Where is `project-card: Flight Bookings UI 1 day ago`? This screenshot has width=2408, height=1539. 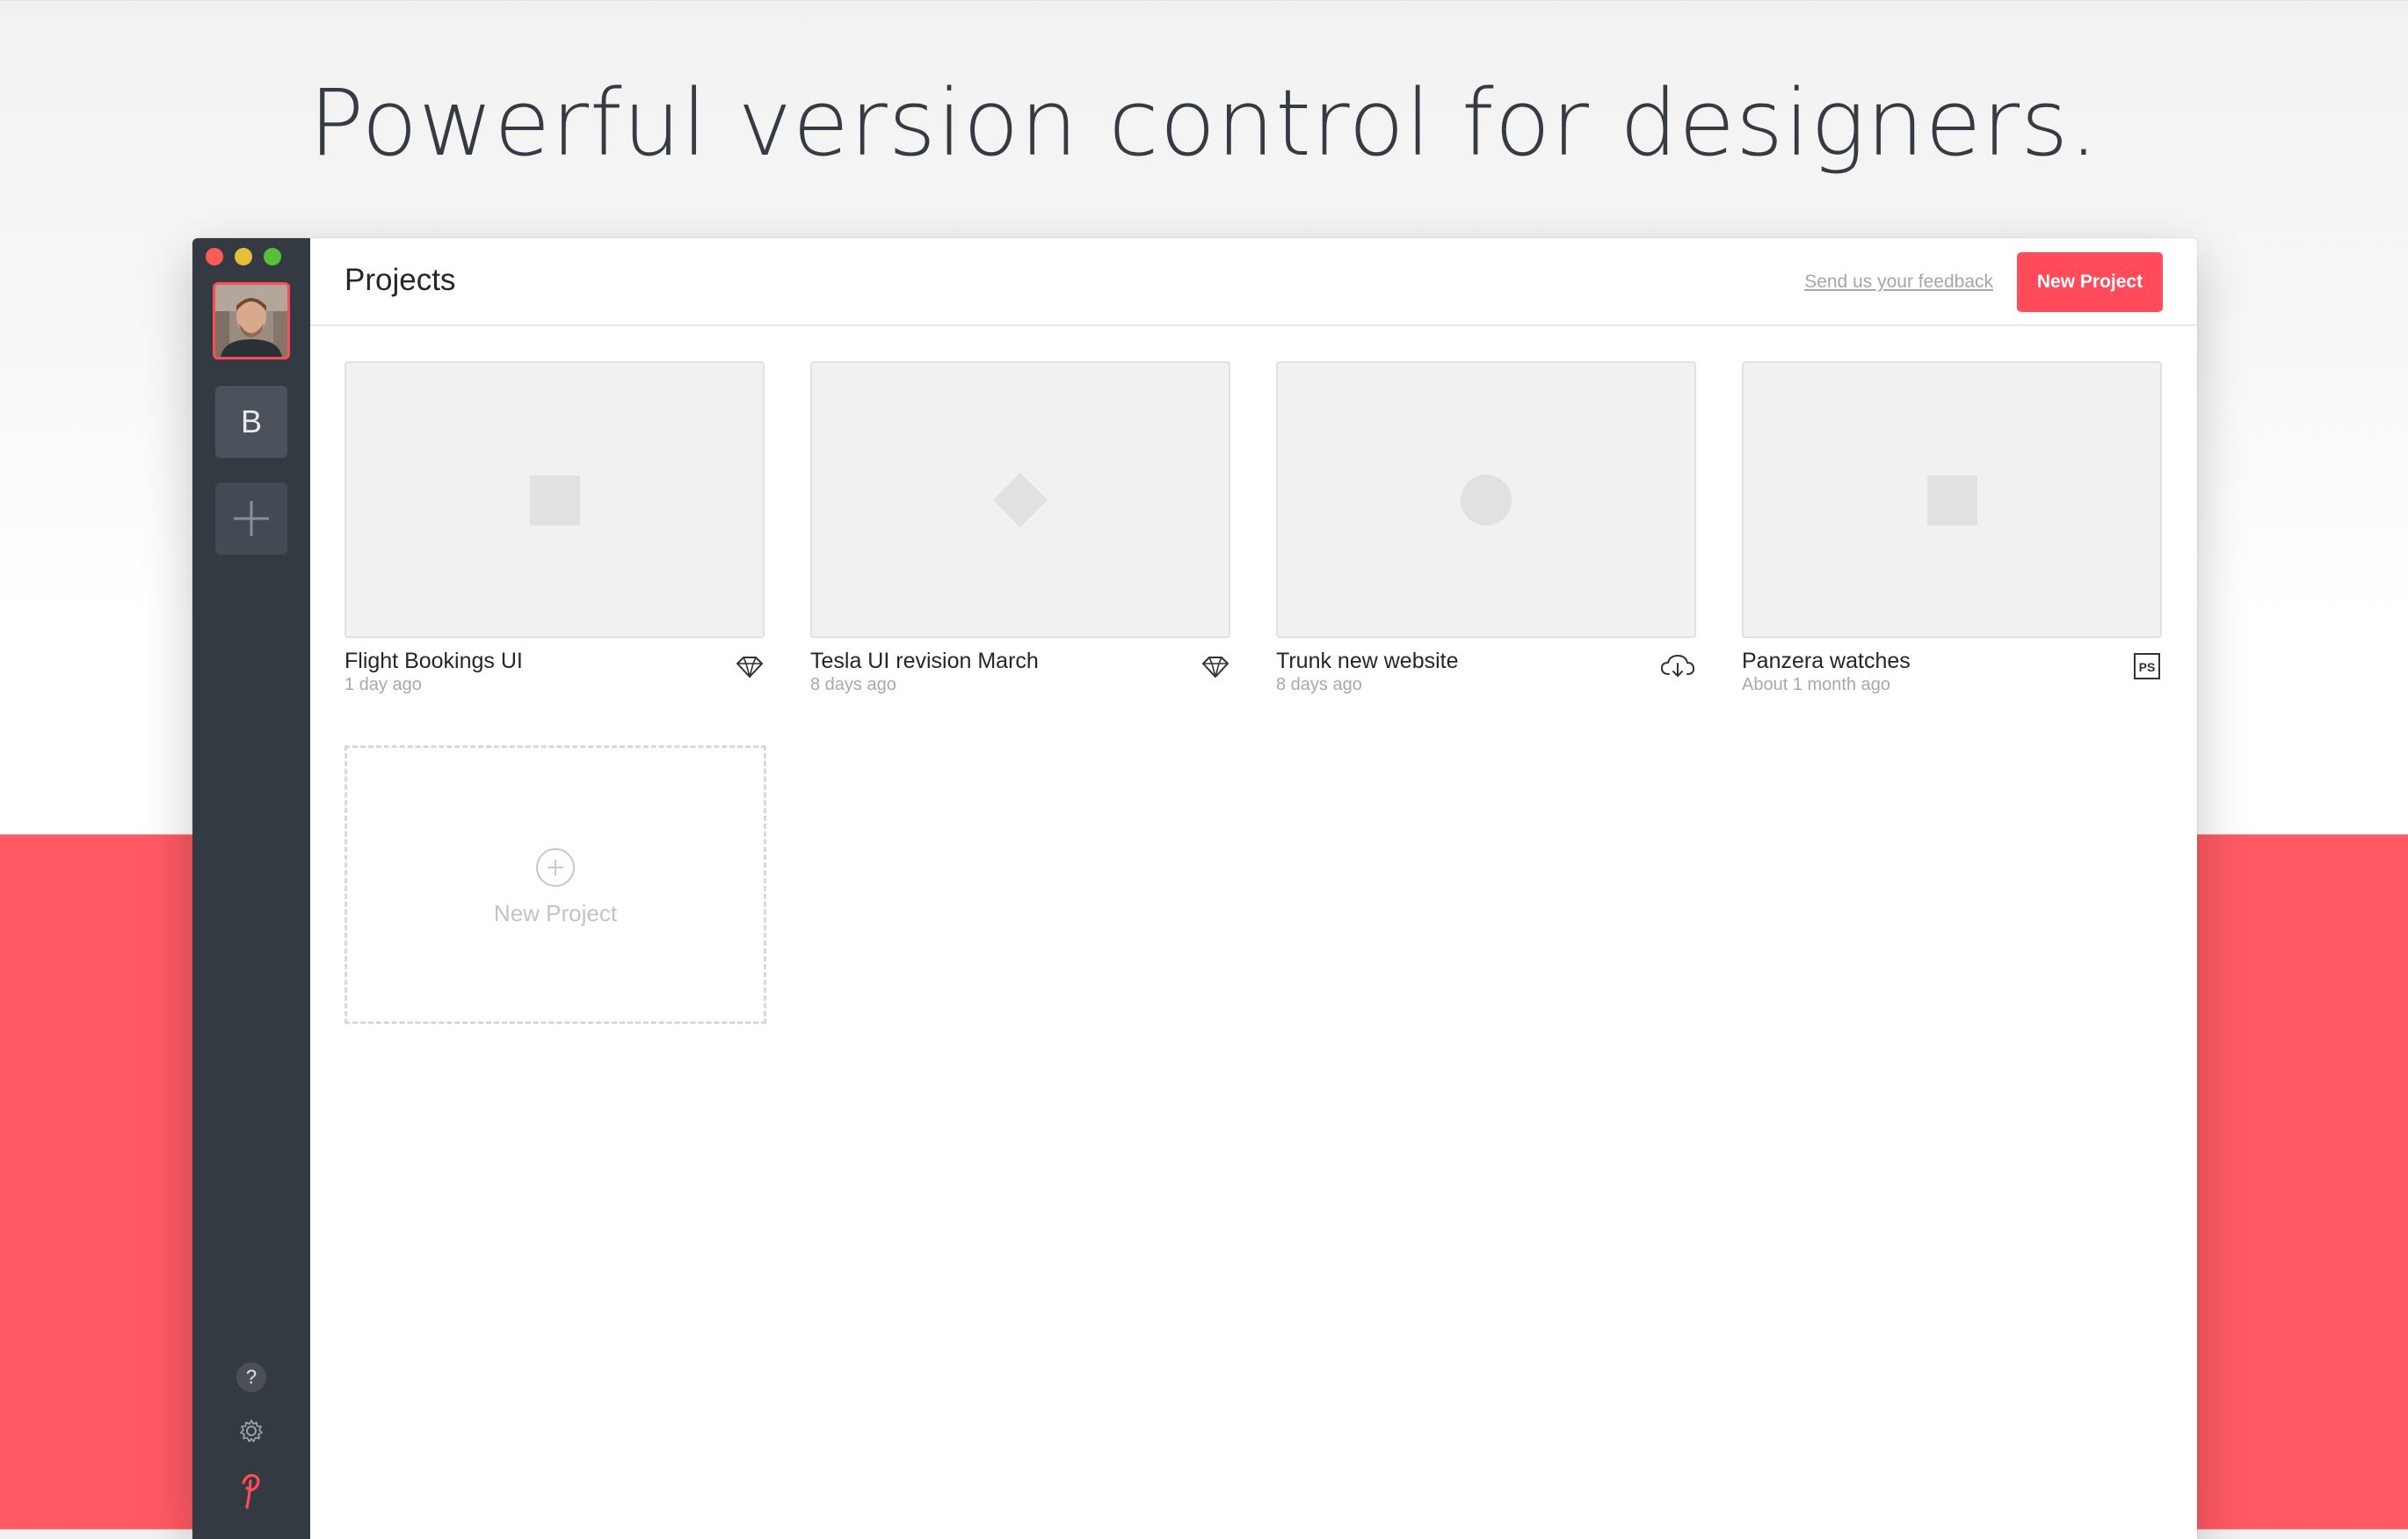 project-card: Flight Bookings UI 1 day ago is located at coordinates (555, 527).